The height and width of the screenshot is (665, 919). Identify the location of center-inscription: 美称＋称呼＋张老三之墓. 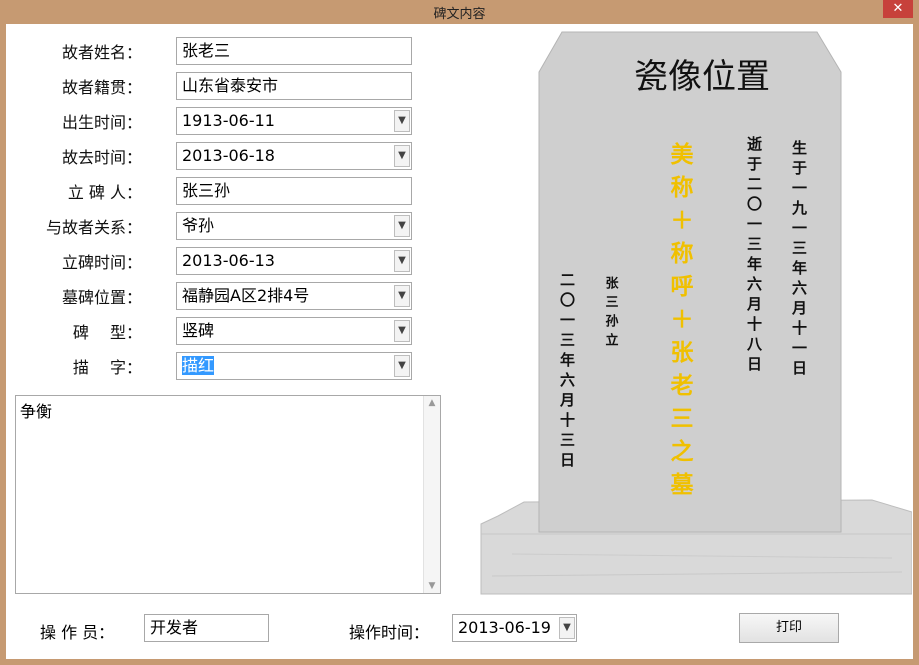
(680, 323).